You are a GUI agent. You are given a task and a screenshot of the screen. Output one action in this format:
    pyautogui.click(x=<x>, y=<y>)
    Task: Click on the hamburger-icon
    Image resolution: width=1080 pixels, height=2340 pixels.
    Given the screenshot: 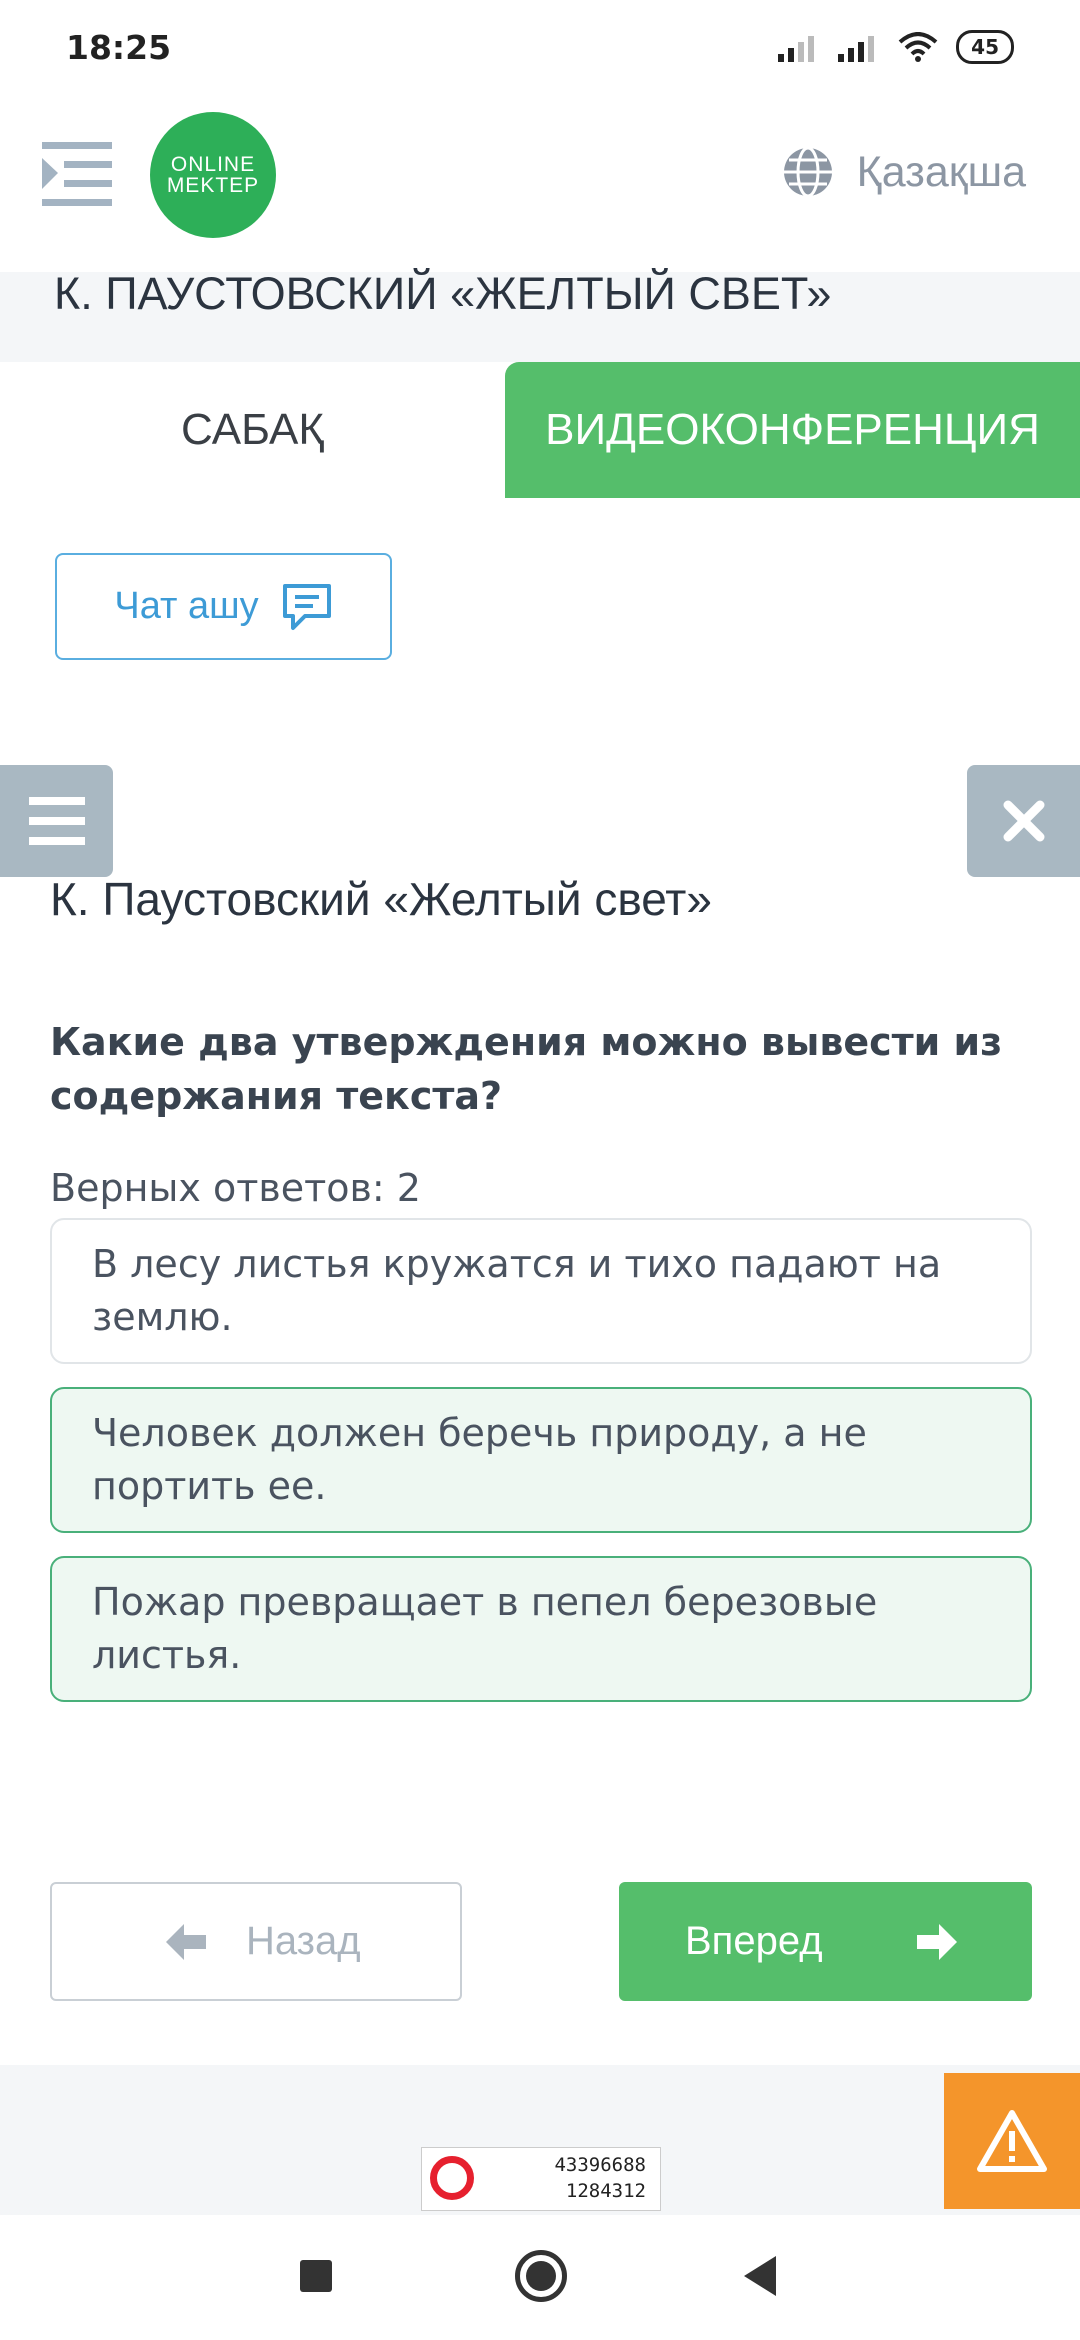 What is the action you would take?
    pyautogui.click(x=56, y=821)
    